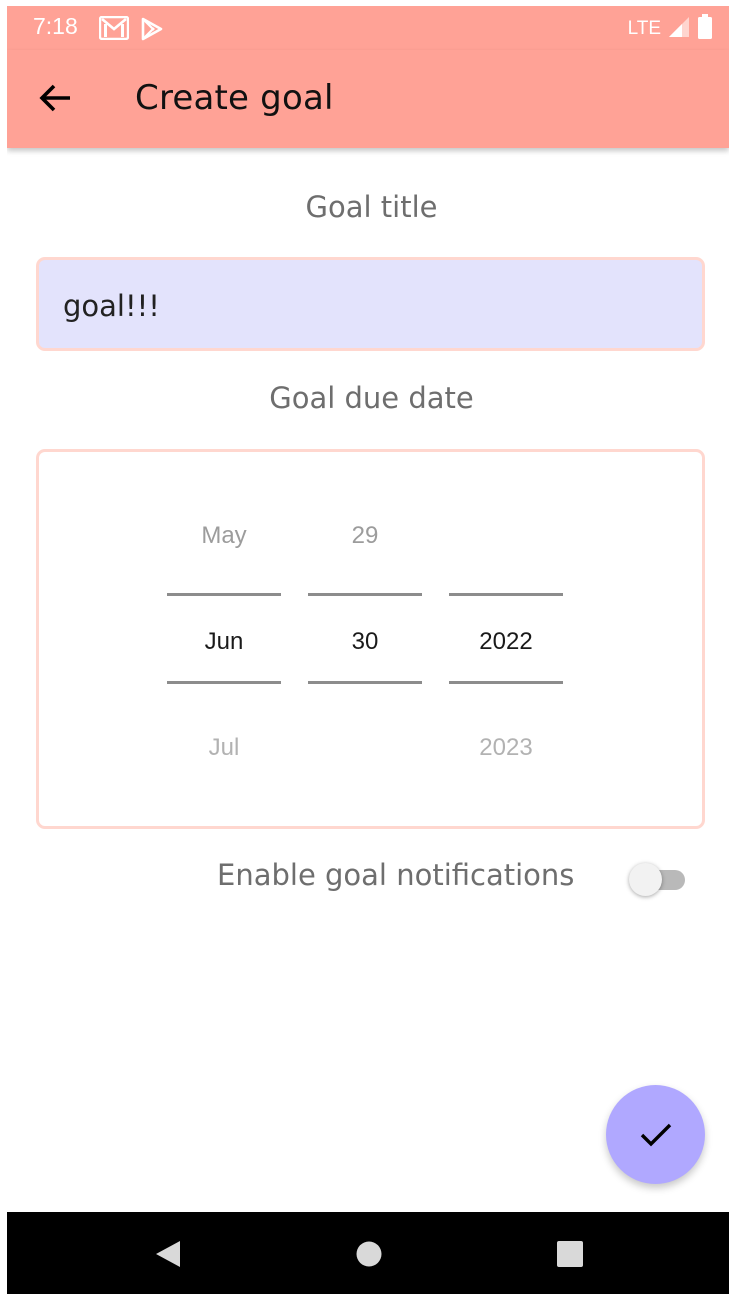 This screenshot has height=1294, width=729. I want to click on notifications-toggle, so click(657, 879).